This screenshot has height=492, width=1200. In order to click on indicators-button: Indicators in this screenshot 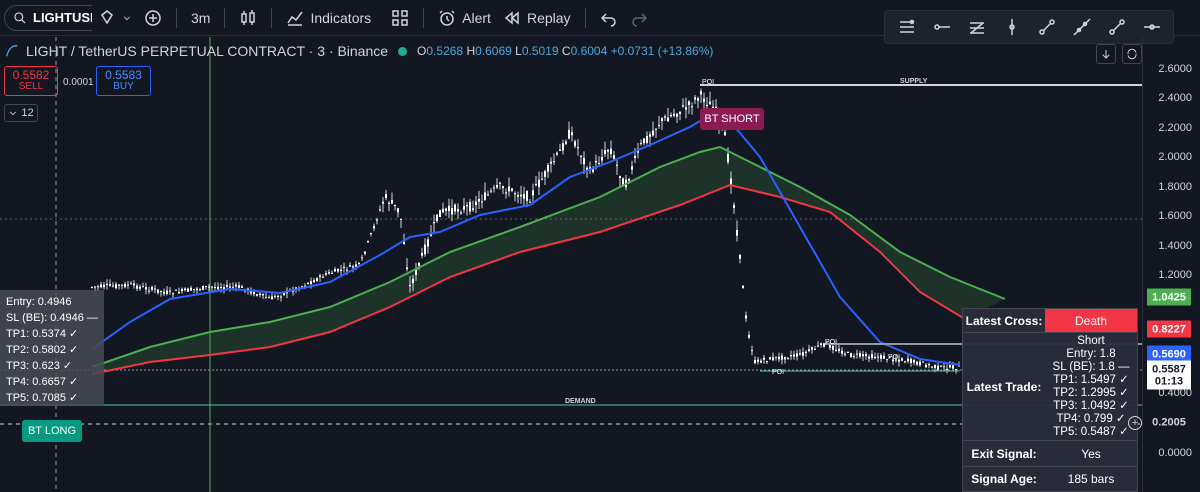, I will do `click(328, 18)`.